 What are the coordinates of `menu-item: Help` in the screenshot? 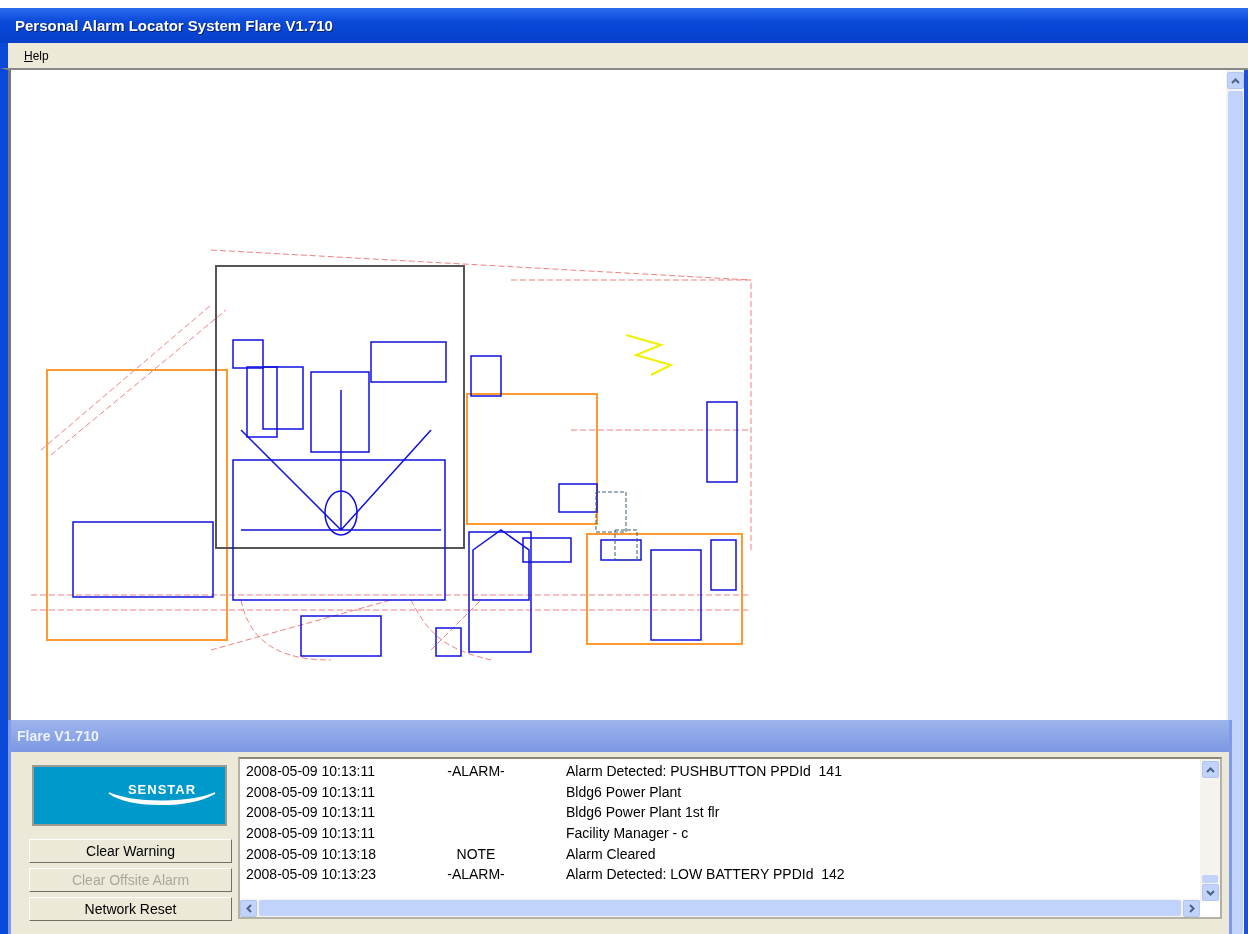 It's located at (36, 55).